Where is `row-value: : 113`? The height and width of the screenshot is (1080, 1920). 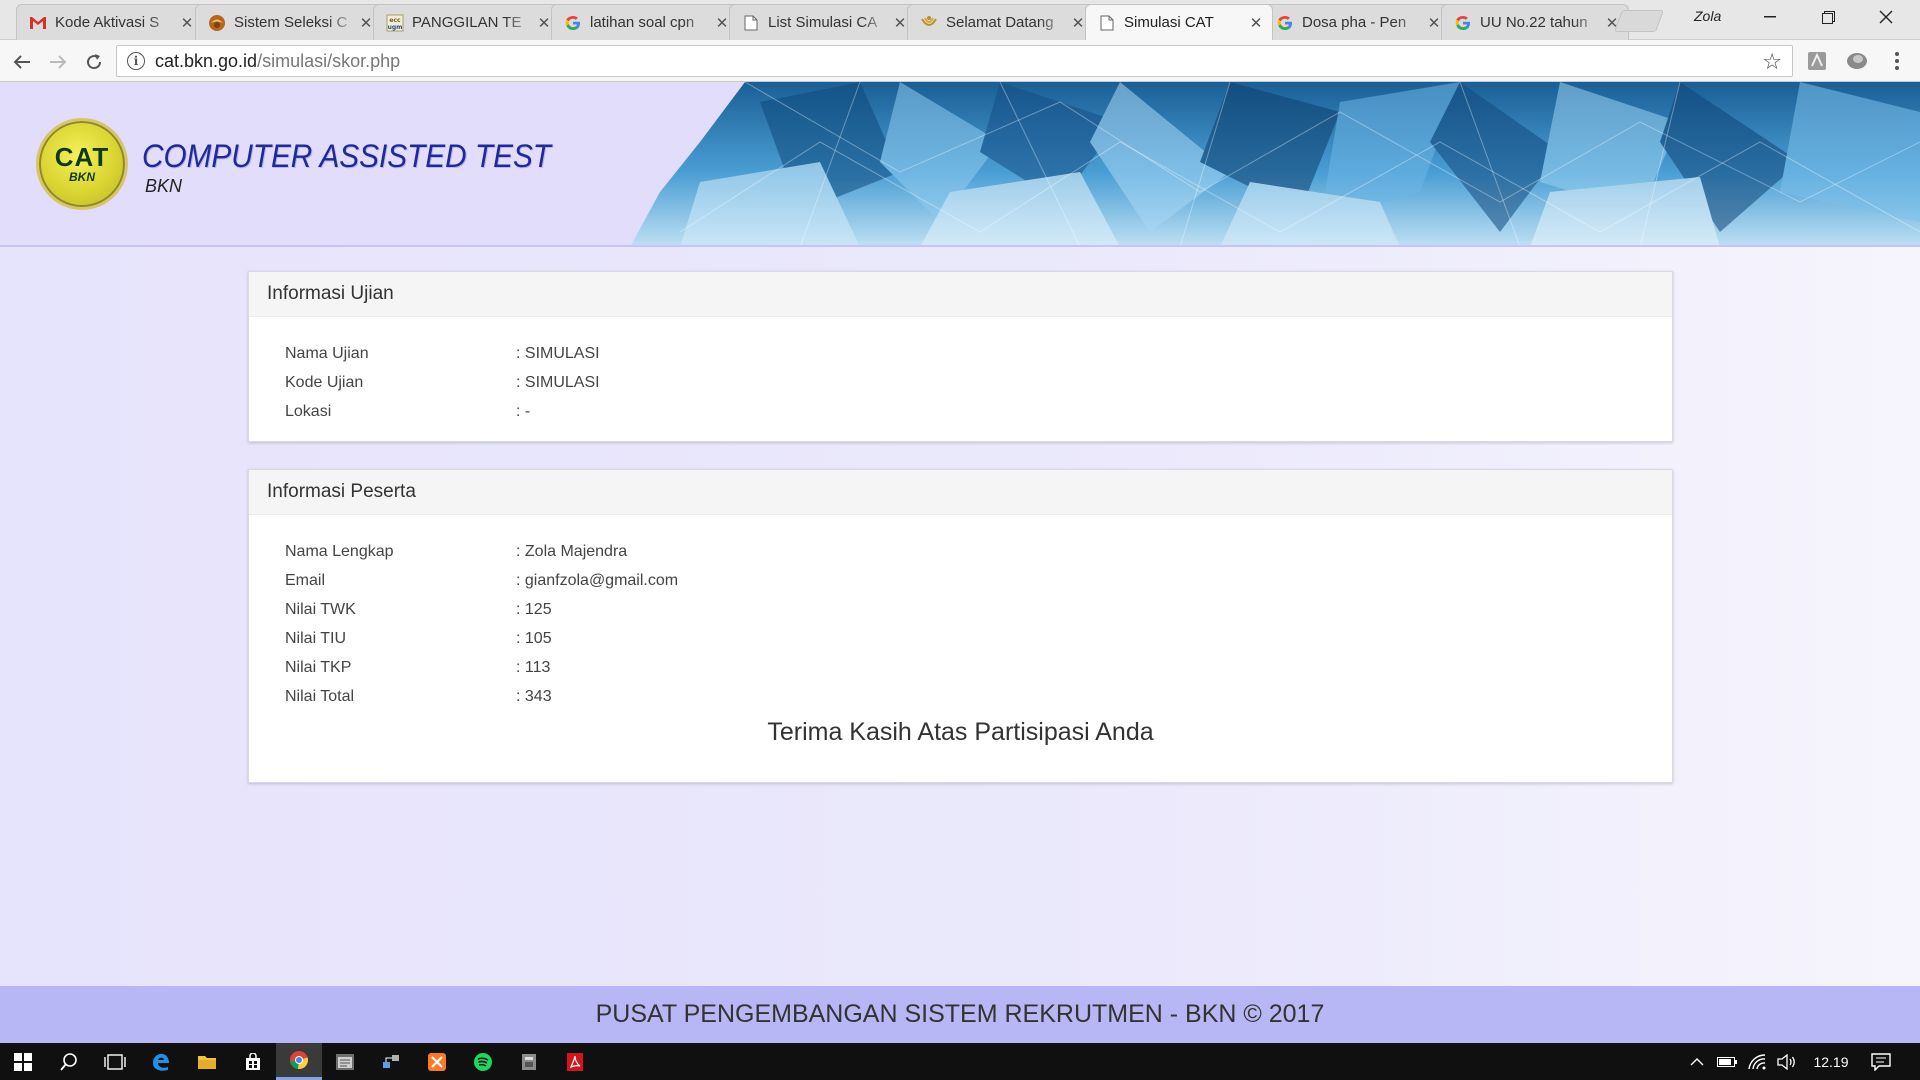 row-value: : 113 is located at coordinates (533, 667).